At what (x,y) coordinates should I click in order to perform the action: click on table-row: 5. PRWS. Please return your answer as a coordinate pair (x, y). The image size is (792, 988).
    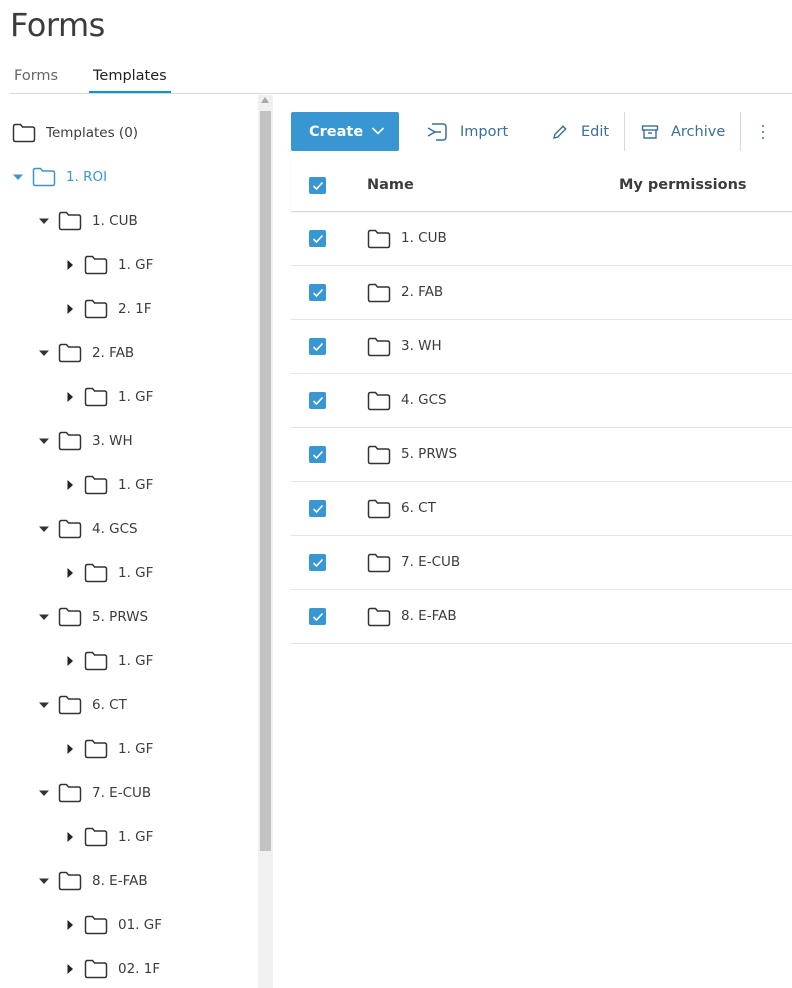
    Looking at the image, I should click on (541, 455).